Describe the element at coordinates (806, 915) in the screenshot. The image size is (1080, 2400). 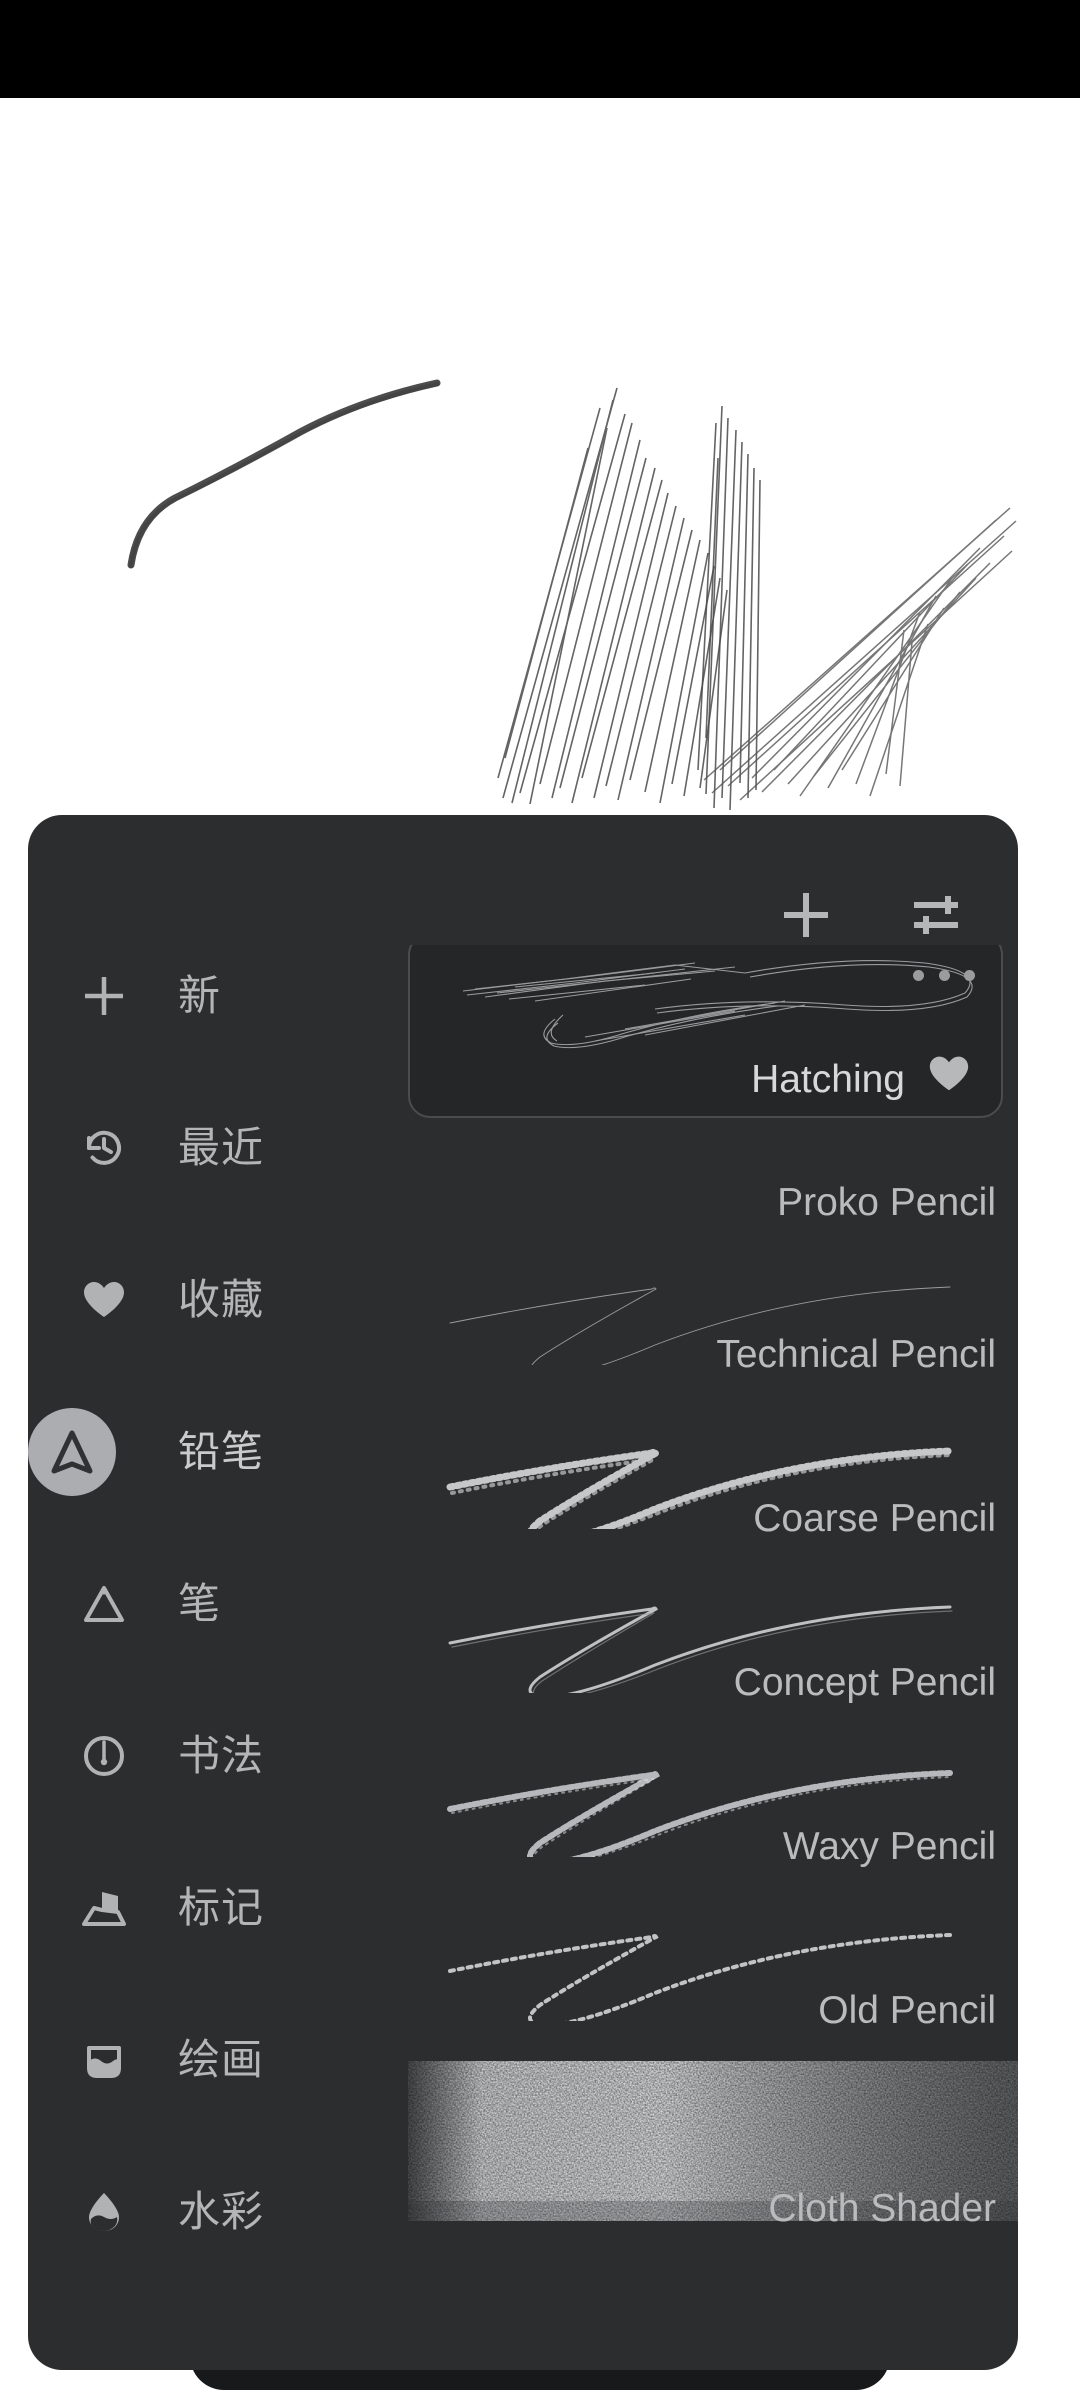
I see `add-brush-icon` at that location.